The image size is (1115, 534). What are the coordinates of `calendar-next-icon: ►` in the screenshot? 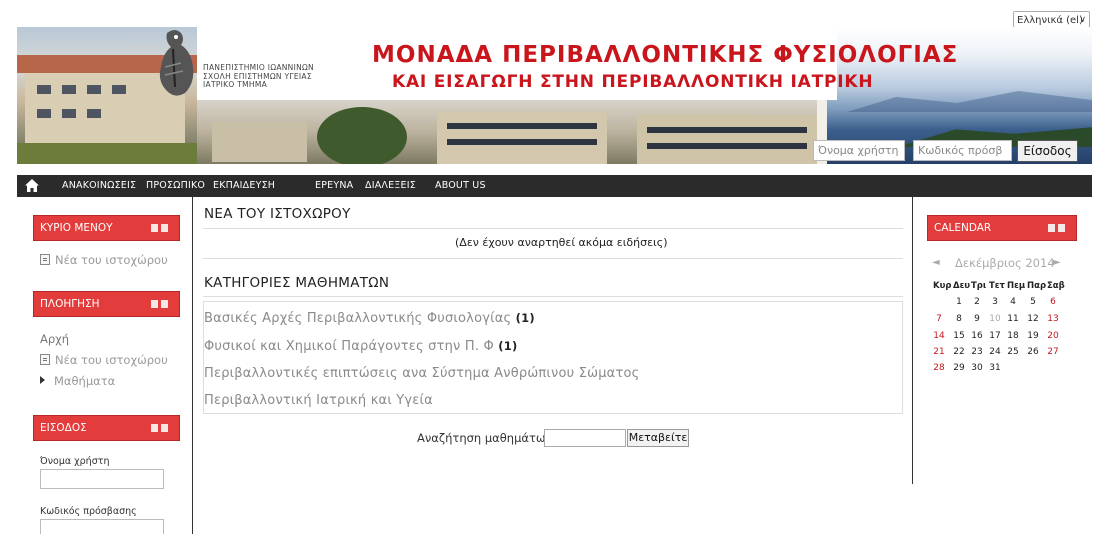 It's located at (1057, 262).